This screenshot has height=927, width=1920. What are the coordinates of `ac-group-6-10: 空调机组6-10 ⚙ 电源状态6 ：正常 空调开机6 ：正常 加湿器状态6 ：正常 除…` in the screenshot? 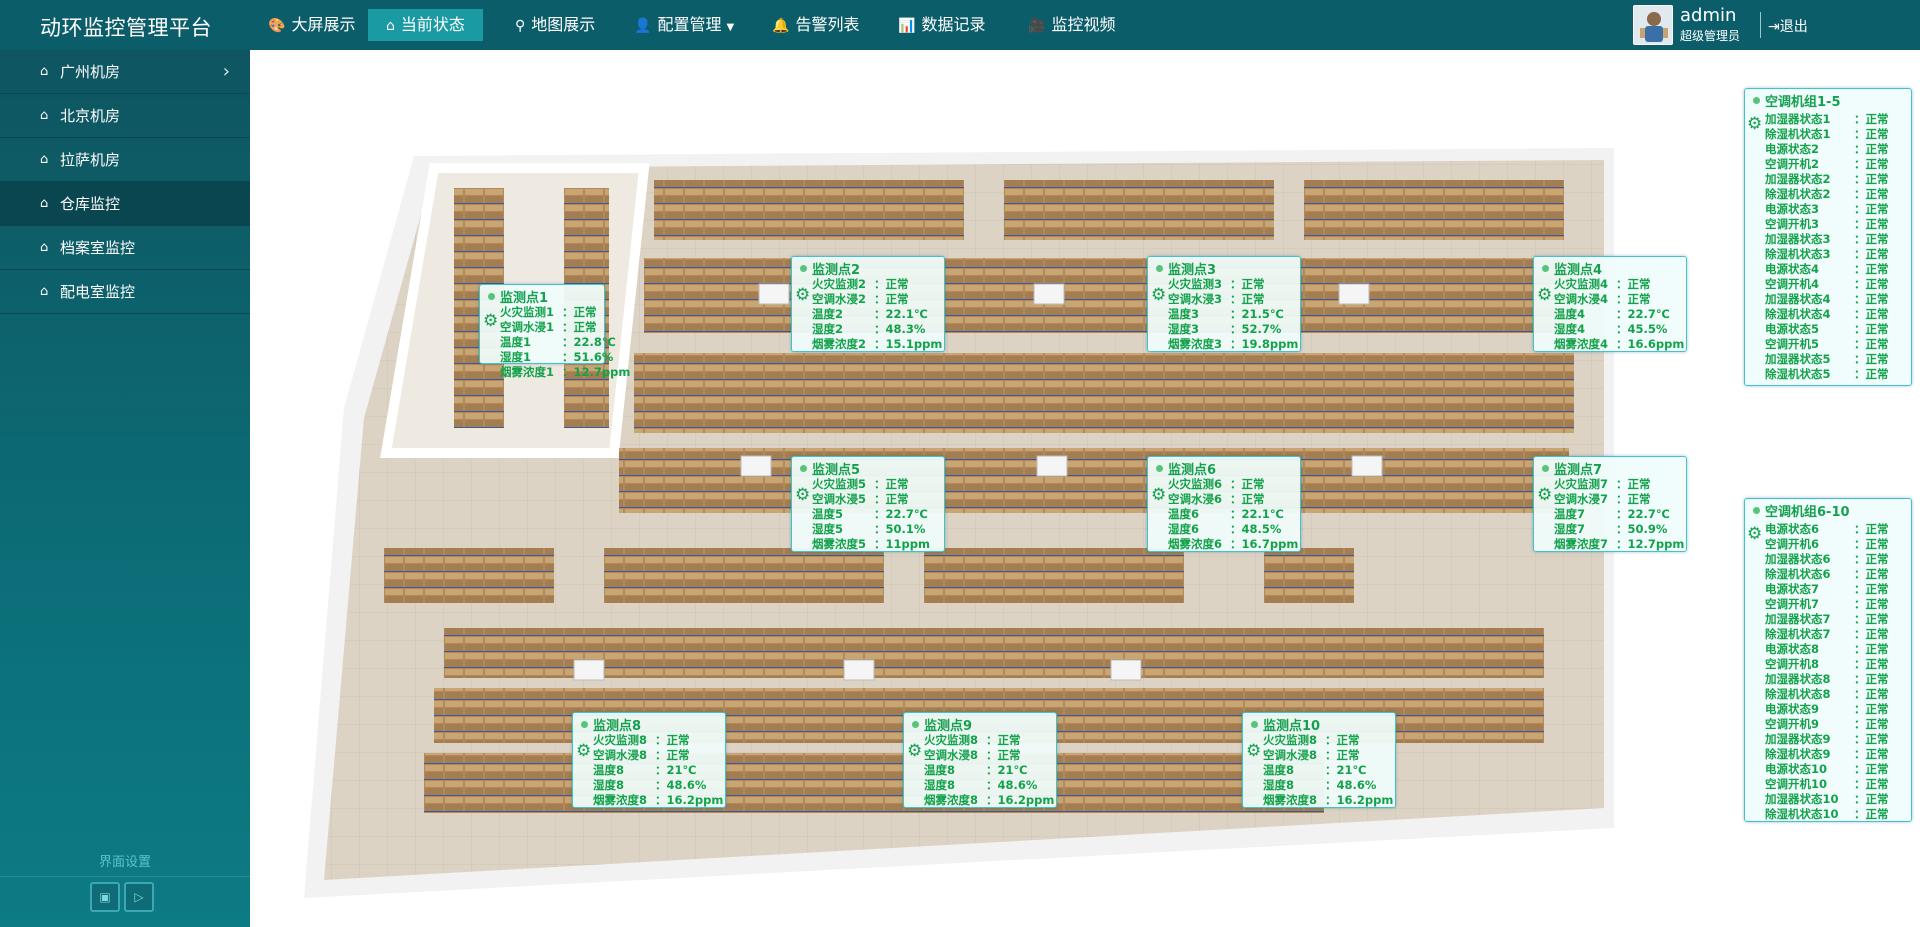 It's located at (1828, 660).